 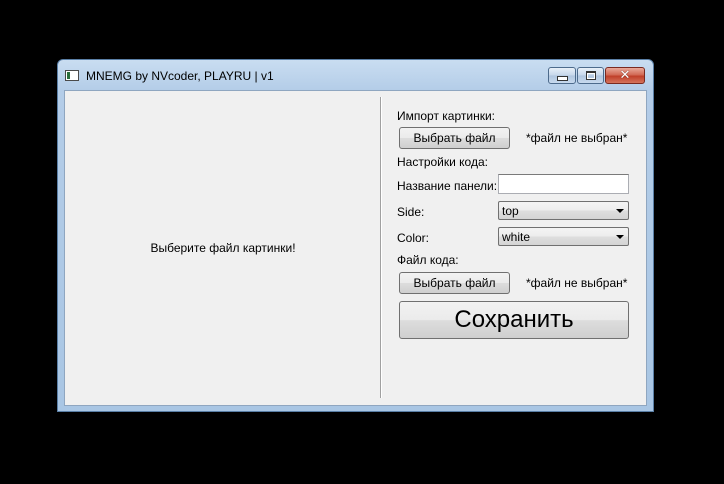 What do you see at coordinates (577, 283) in the screenshot?
I see `code-file-status: *файл не выбран*` at bounding box center [577, 283].